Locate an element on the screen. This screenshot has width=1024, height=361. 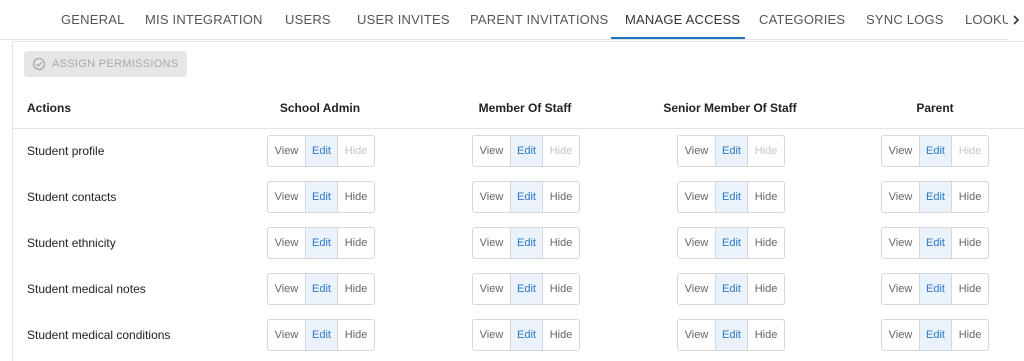
row-label-student-profile: Student profile is located at coordinates (66, 151).